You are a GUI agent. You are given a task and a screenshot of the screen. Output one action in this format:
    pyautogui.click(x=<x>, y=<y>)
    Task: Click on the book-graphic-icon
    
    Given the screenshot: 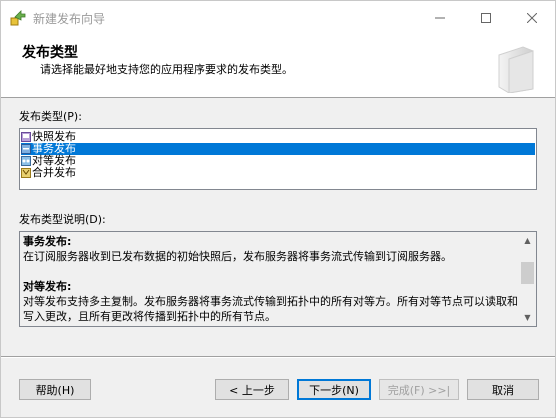 What is the action you would take?
    pyautogui.click(x=514, y=68)
    